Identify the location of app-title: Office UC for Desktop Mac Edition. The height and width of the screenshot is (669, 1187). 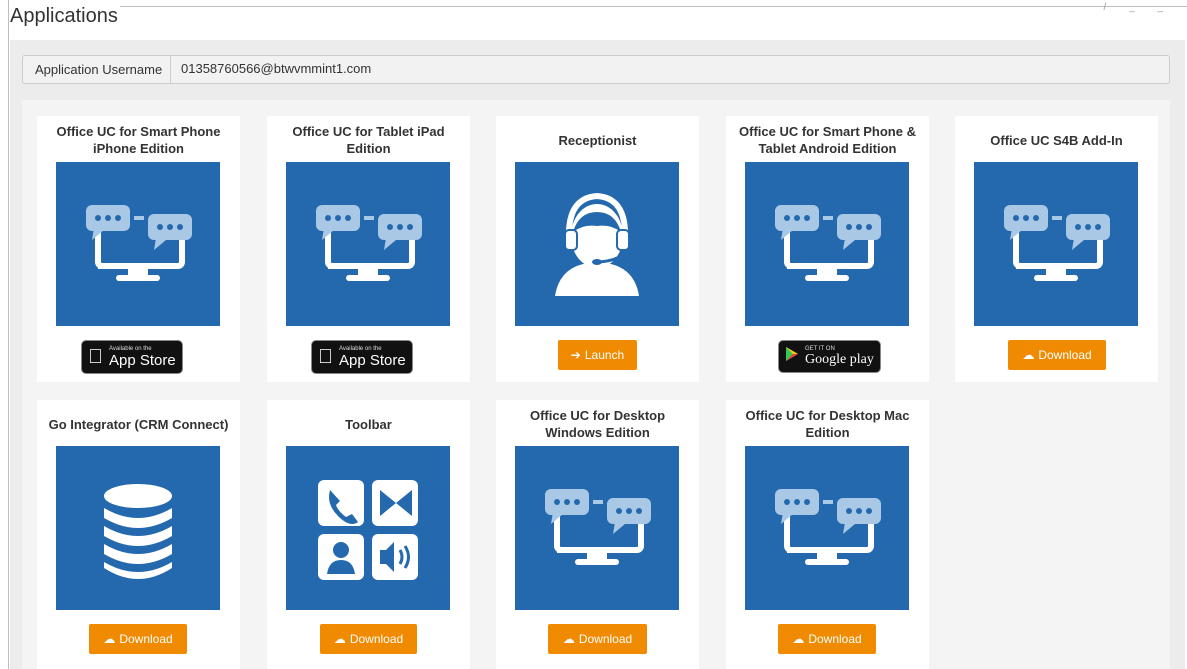
(827, 424).